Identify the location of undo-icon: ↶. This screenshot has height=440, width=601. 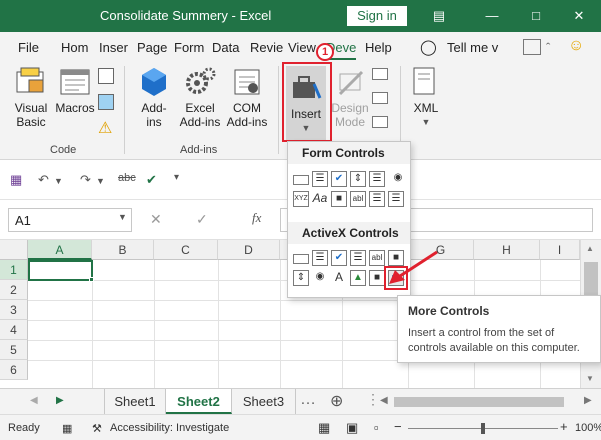
(43, 180).